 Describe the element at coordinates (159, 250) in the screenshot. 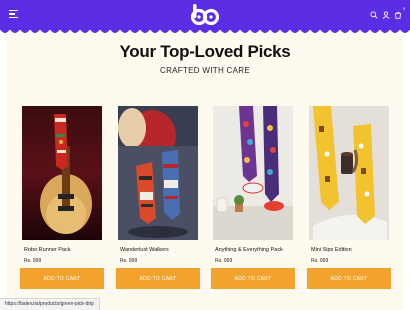

I see `product-name: Wanderlust Walkers` at that location.